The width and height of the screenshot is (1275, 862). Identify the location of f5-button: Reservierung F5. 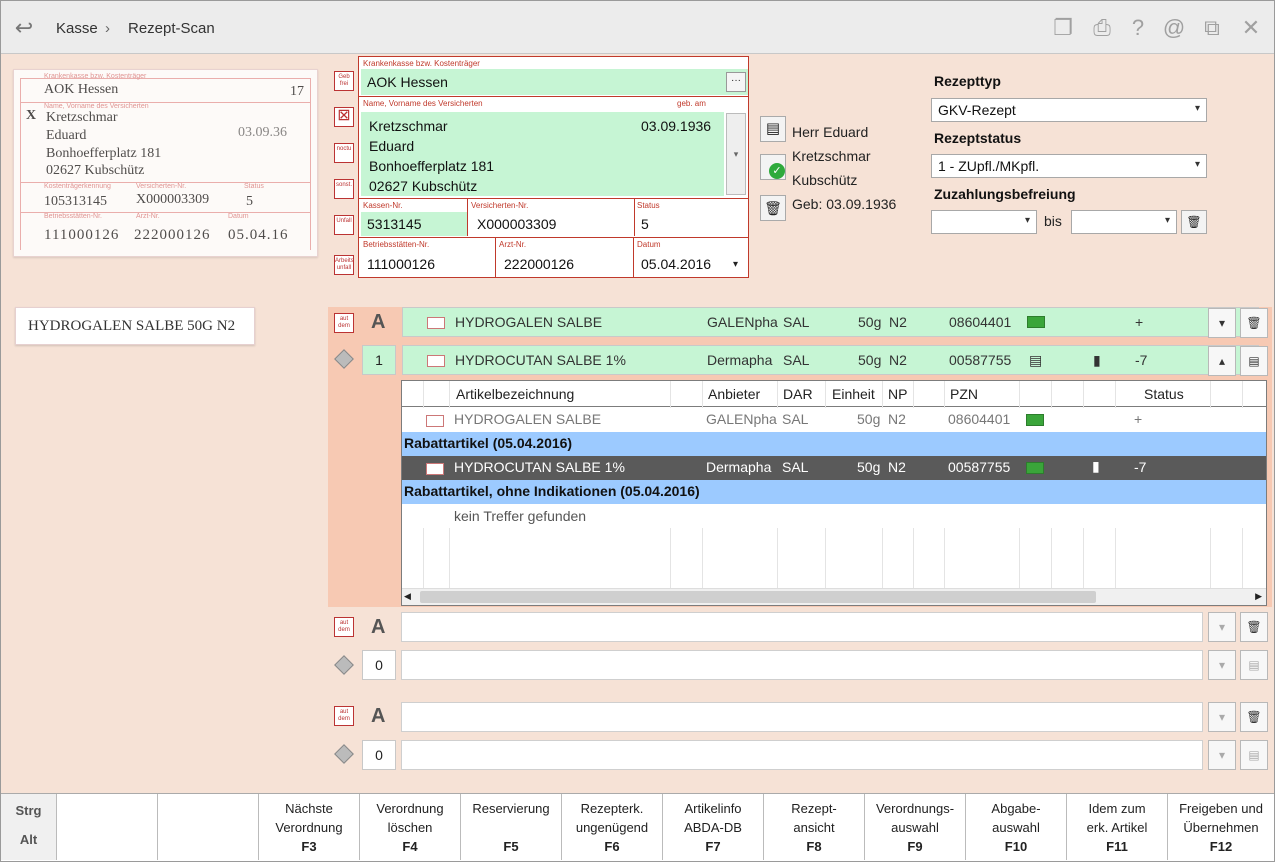
(511, 827).